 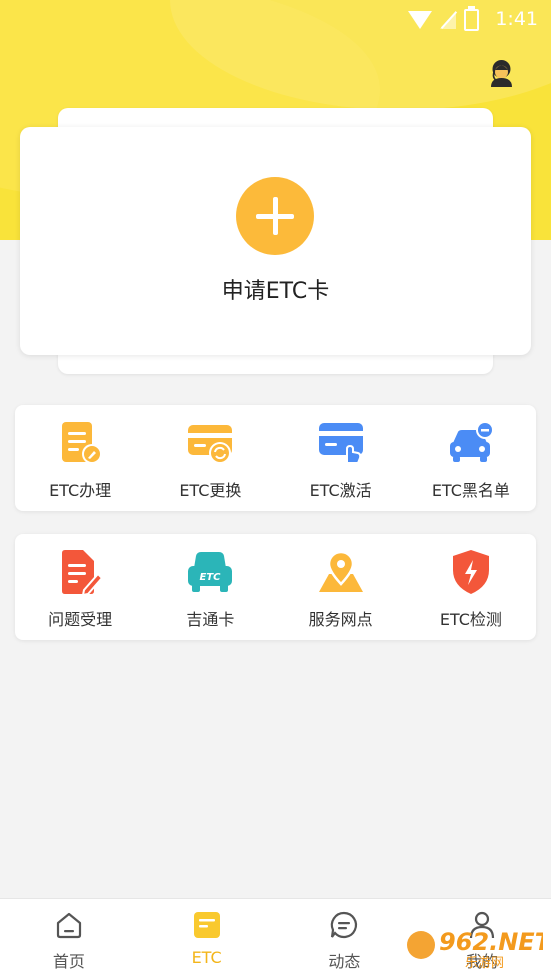 What do you see at coordinates (470, 619) in the screenshot?
I see `service-label: ETC检测` at bounding box center [470, 619].